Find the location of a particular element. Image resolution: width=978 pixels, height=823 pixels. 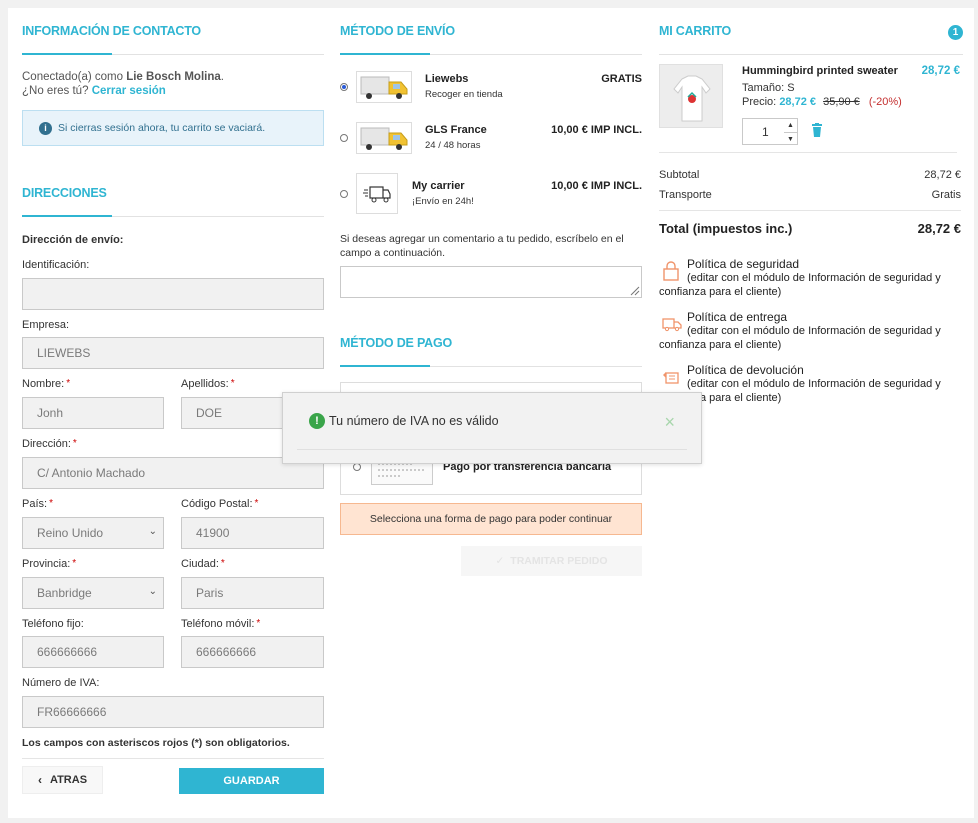

shipping-address-heading: Dirección de envío: is located at coordinates (73, 240).